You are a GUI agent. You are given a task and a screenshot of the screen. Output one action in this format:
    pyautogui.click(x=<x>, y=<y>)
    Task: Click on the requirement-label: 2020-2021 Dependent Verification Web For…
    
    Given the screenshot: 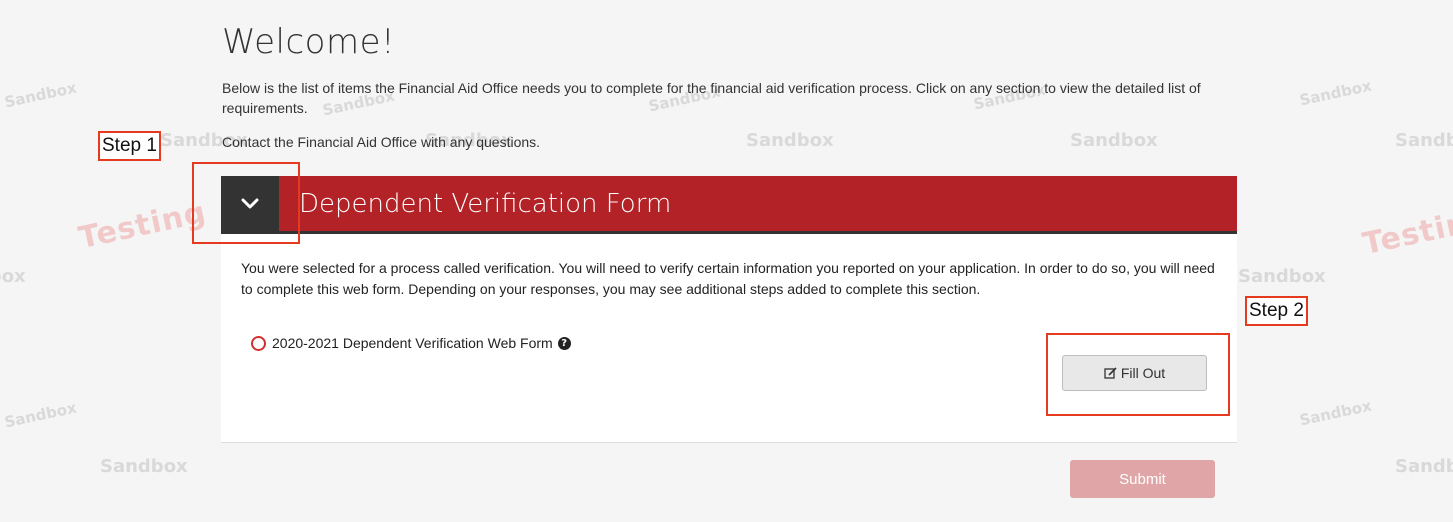 What is the action you would take?
    pyautogui.click(x=412, y=343)
    